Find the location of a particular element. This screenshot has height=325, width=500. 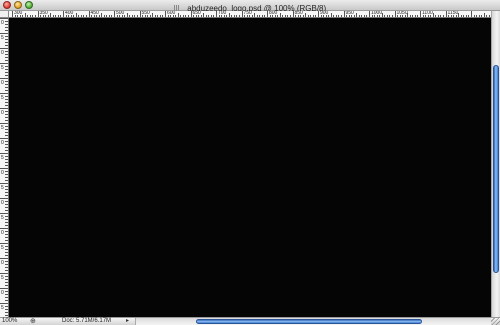

title-bar: abduzeedo_logo.psd @ 100% (RGB/8) is located at coordinates (250, 6).